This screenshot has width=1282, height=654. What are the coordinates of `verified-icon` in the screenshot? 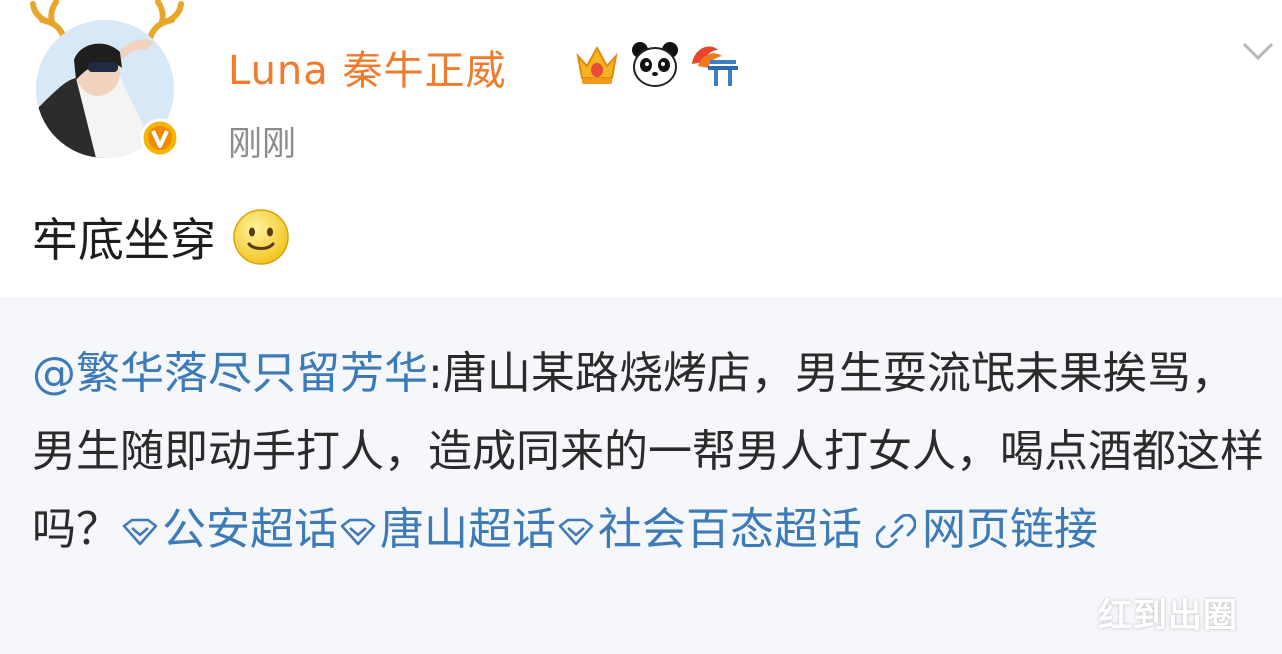 It's located at (160, 138).